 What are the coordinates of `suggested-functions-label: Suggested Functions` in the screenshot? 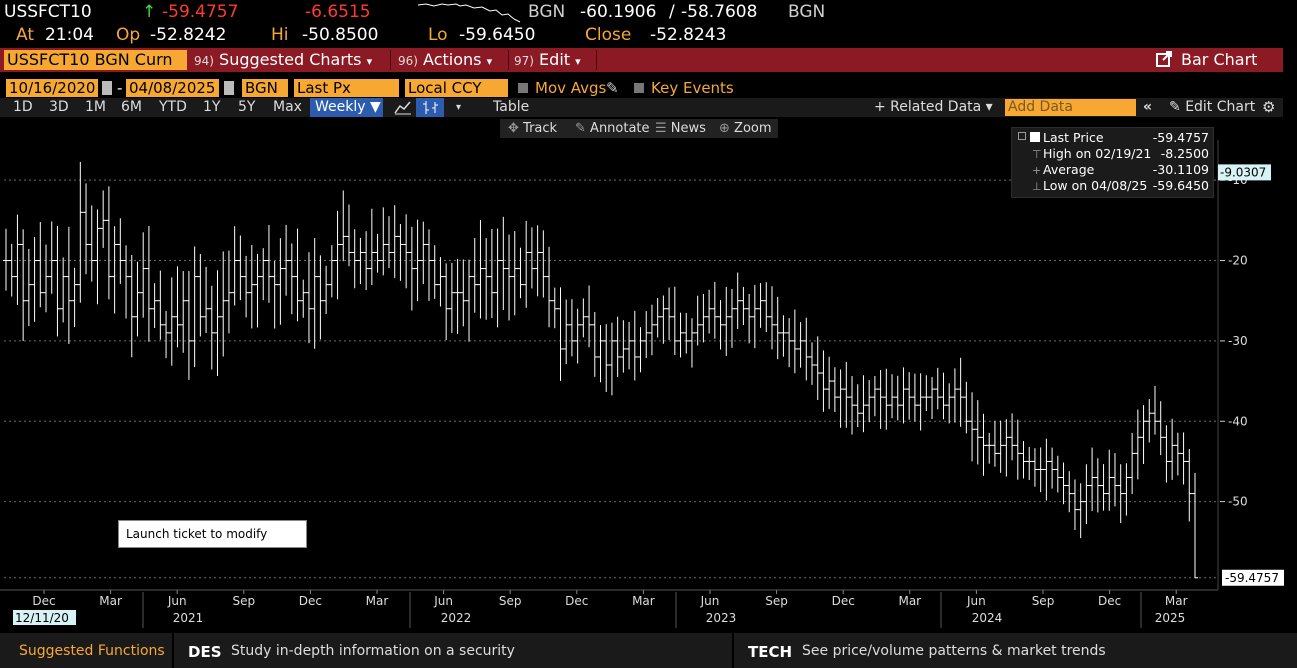 It's located at (92, 651).